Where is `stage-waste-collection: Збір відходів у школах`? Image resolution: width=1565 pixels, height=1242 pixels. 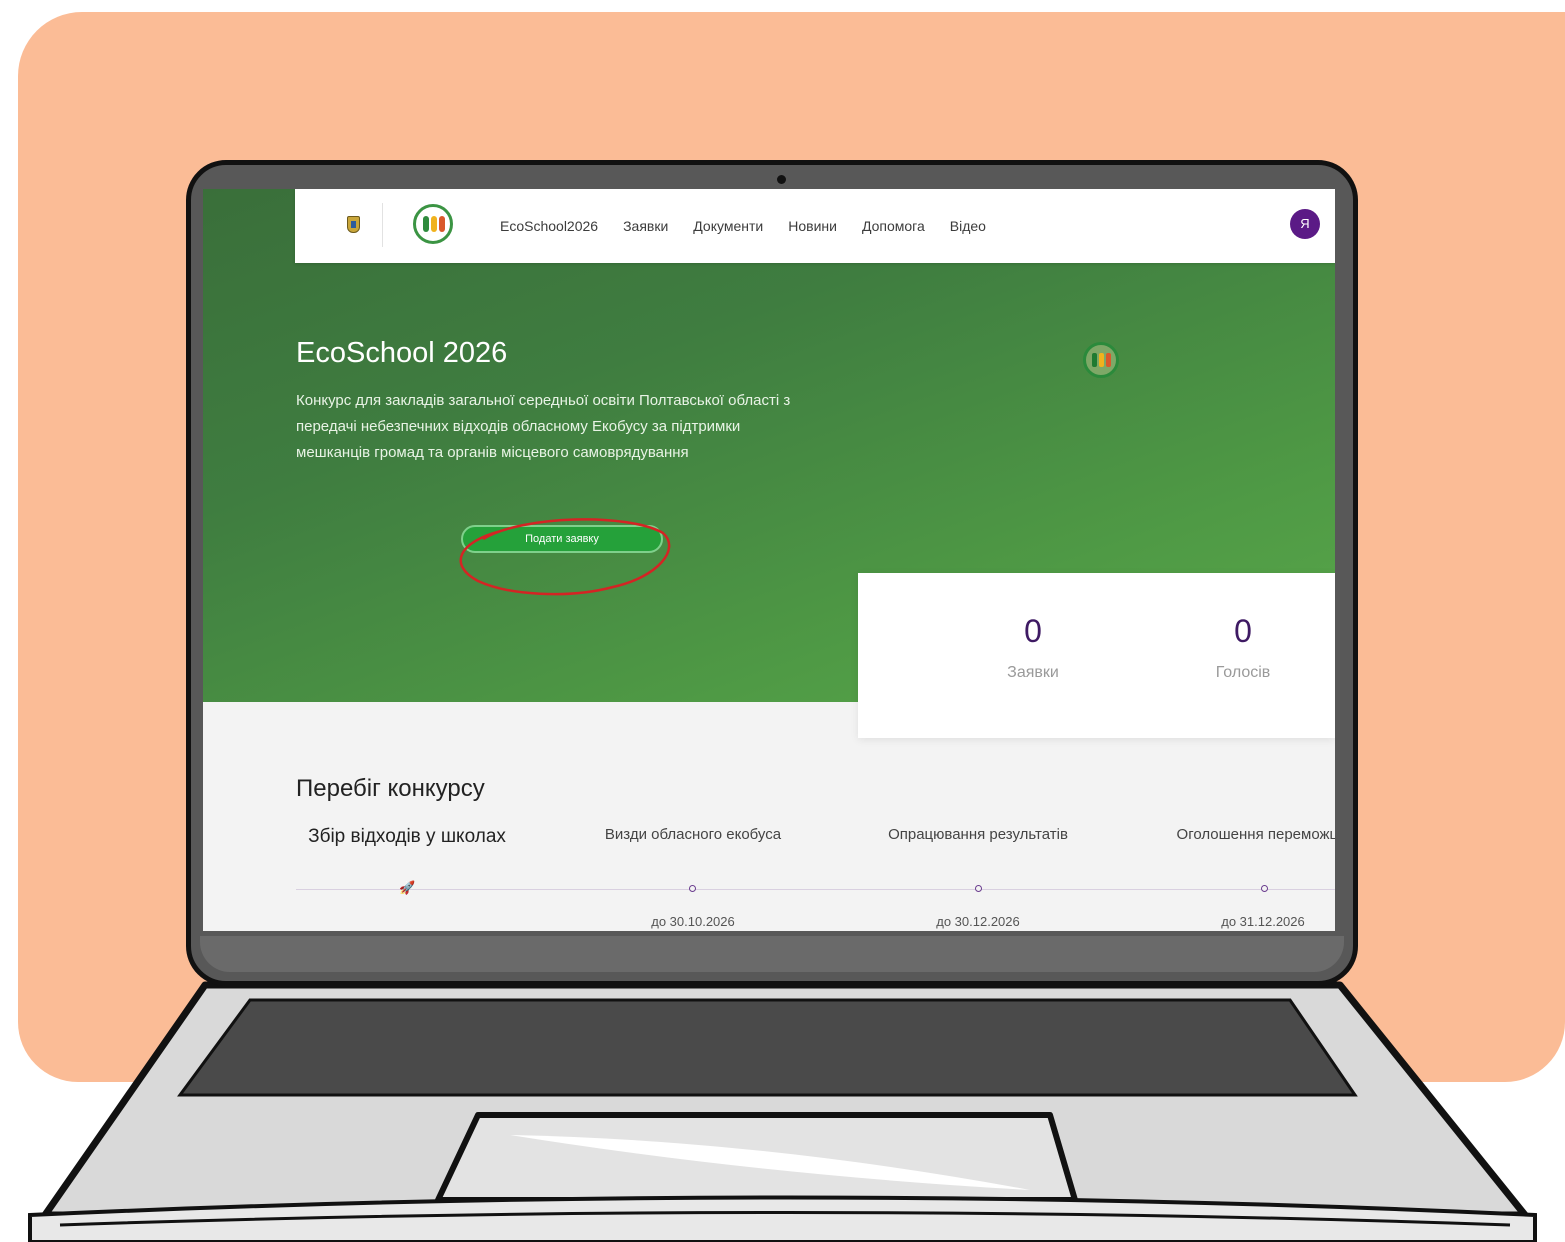
stage-waste-collection: Збір відходів у школах is located at coordinates (407, 836).